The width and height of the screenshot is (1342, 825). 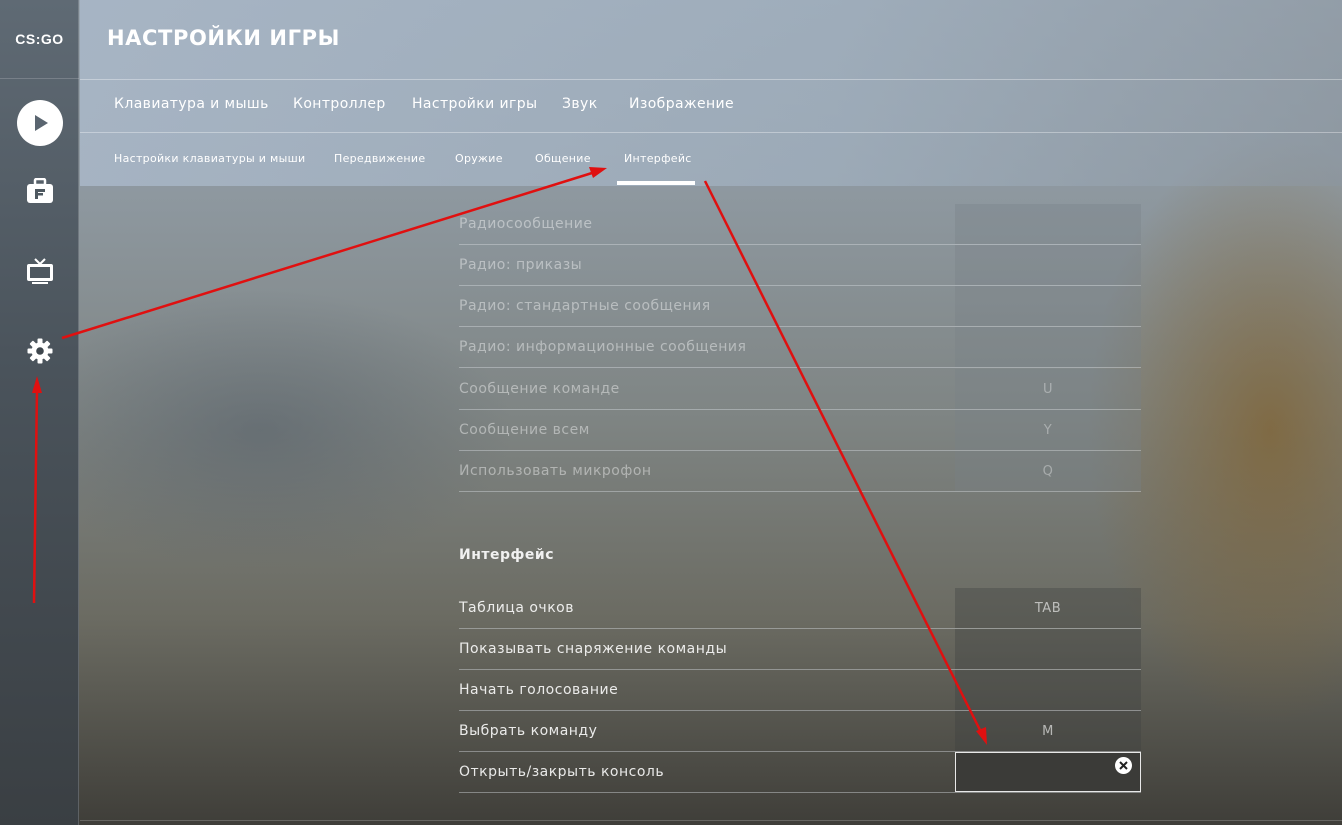 I want to click on keybind-field: TAB, so click(x=1048, y=608).